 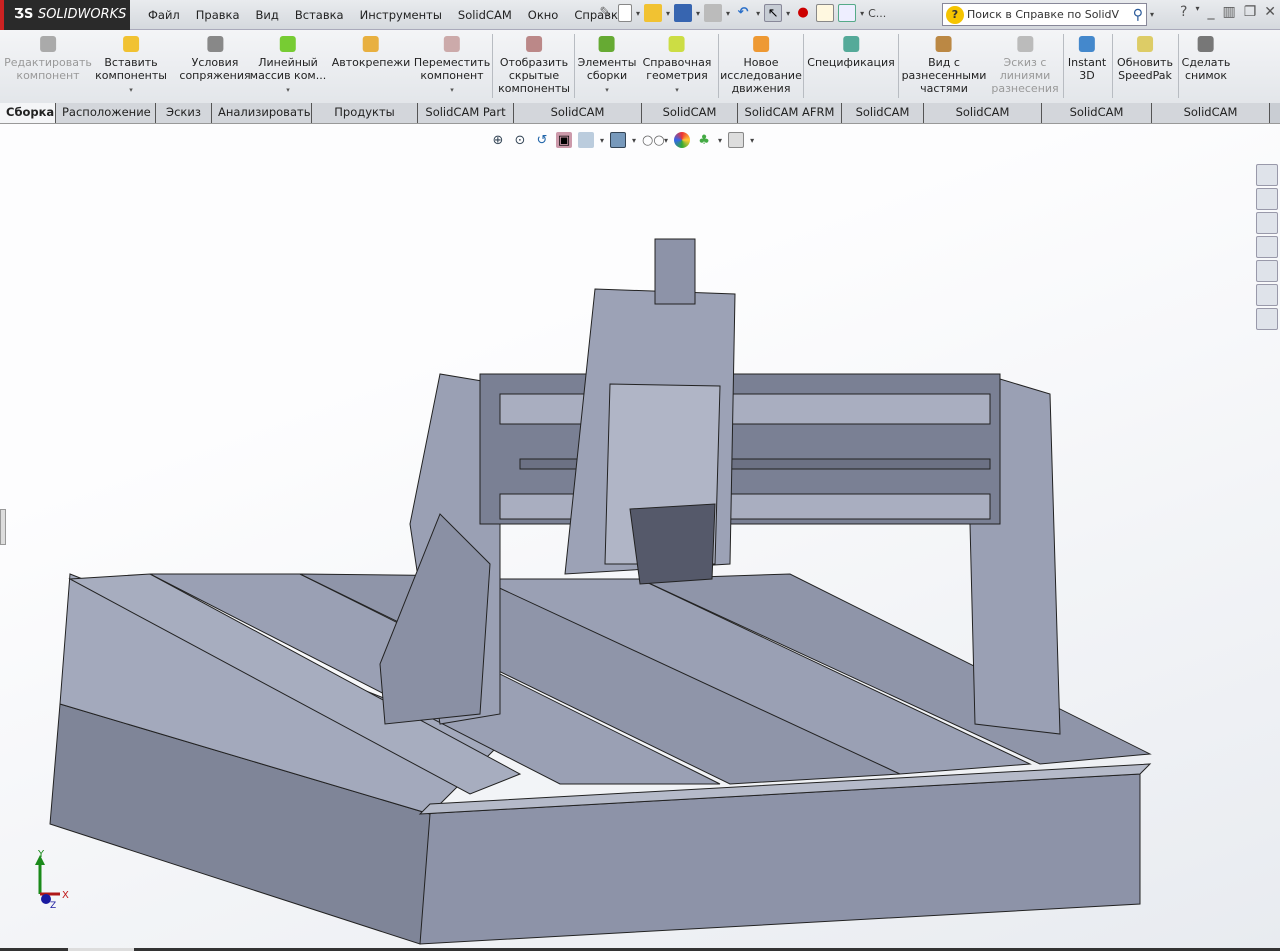 What do you see at coordinates (520, 140) in the screenshot?
I see `zoom-to-area-icon: ⊙` at bounding box center [520, 140].